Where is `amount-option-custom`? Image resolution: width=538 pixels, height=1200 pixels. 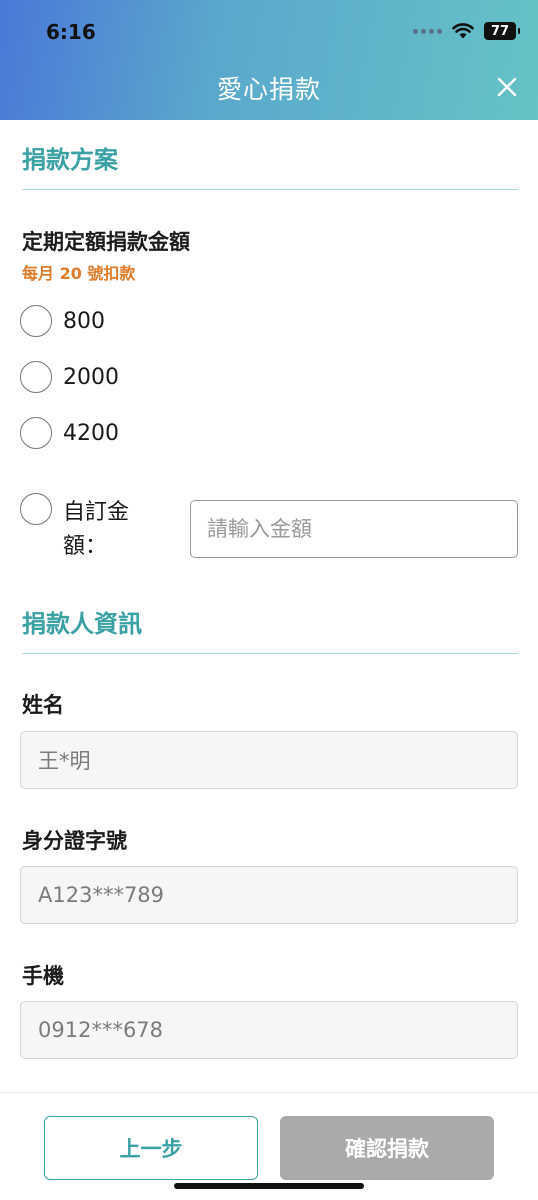 amount-option-custom is located at coordinates (36, 509).